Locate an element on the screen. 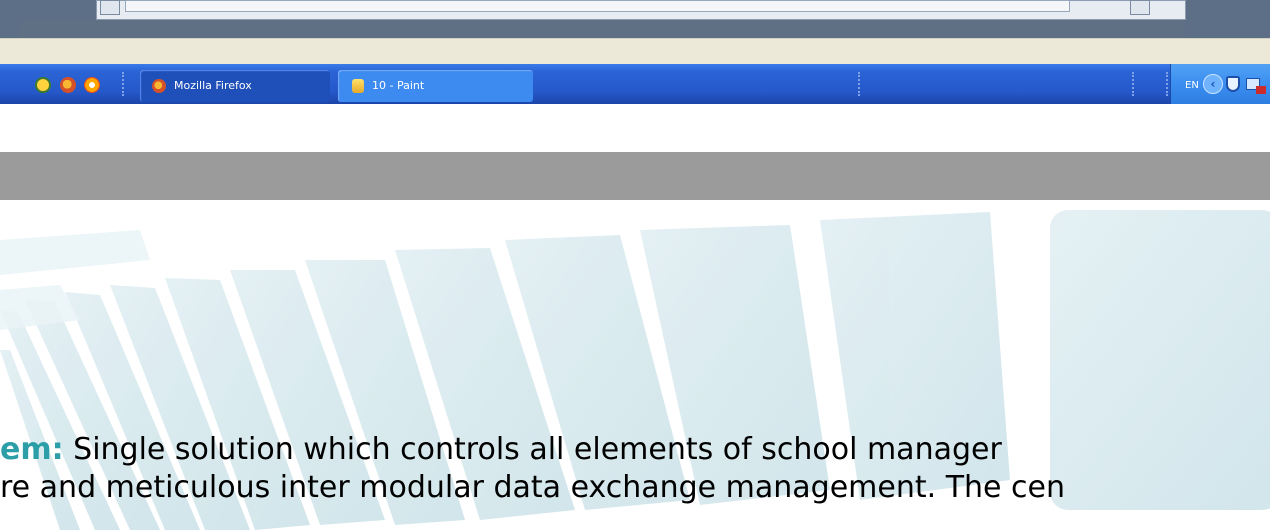 The width and height of the screenshot is (1270, 530). window-frame-left is located at coordinates (10, 19).